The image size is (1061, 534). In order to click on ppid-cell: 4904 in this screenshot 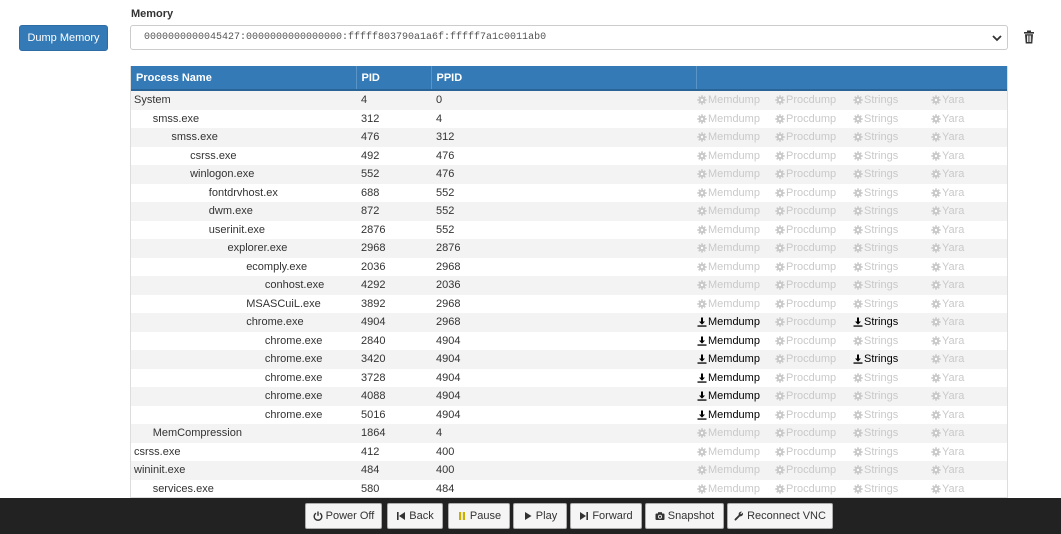, I will do `click(563, 340)`.